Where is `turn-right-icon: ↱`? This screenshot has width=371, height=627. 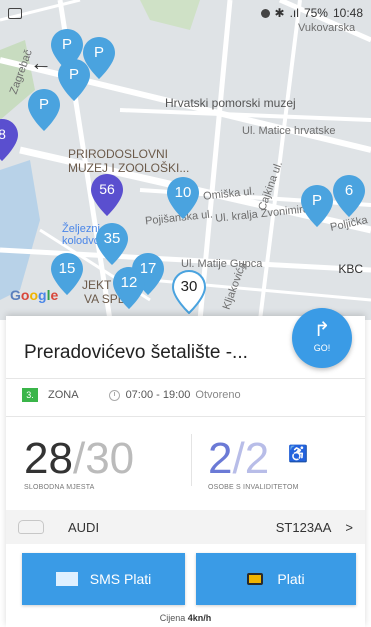 turn-right-icon: ↱ is located at coordinates (322, 330).